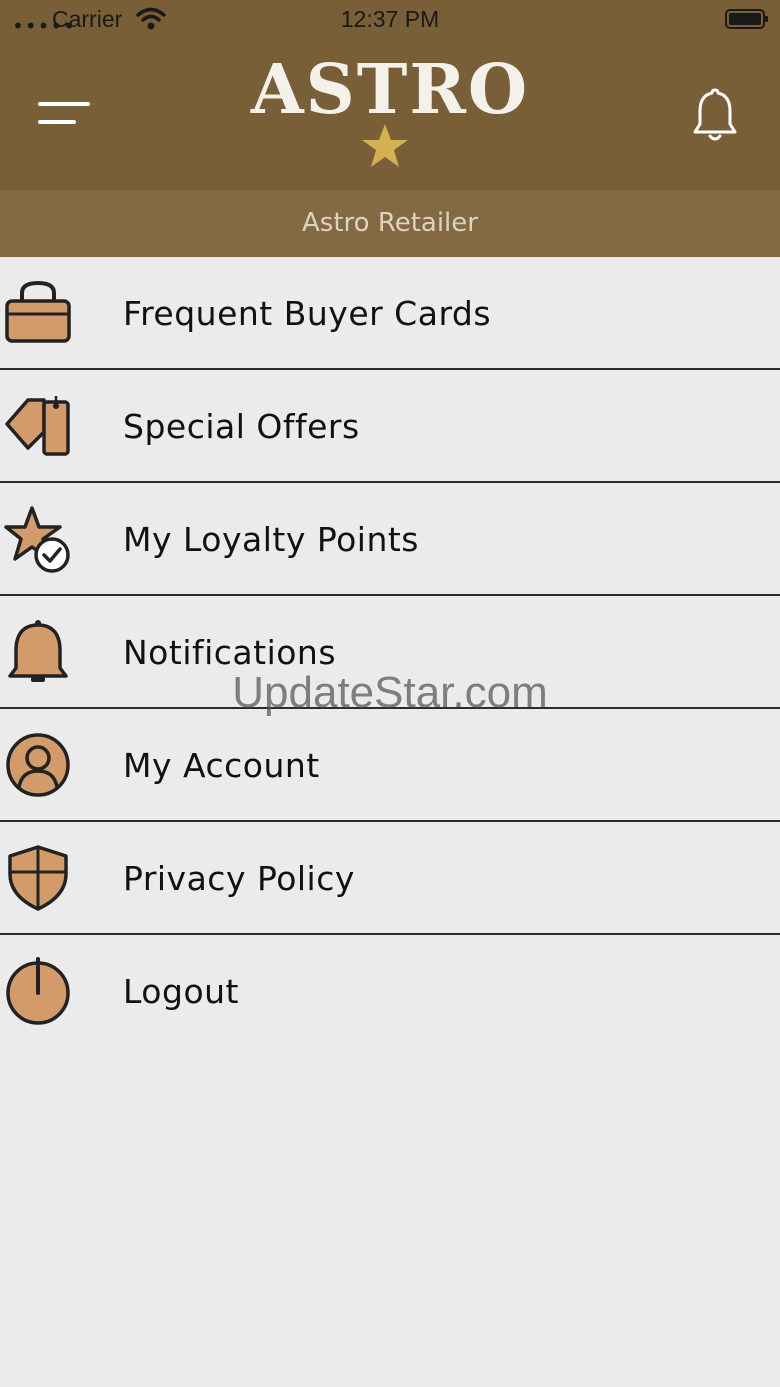  I want to click on menu-item-logout: Logout, so click(390, 991).